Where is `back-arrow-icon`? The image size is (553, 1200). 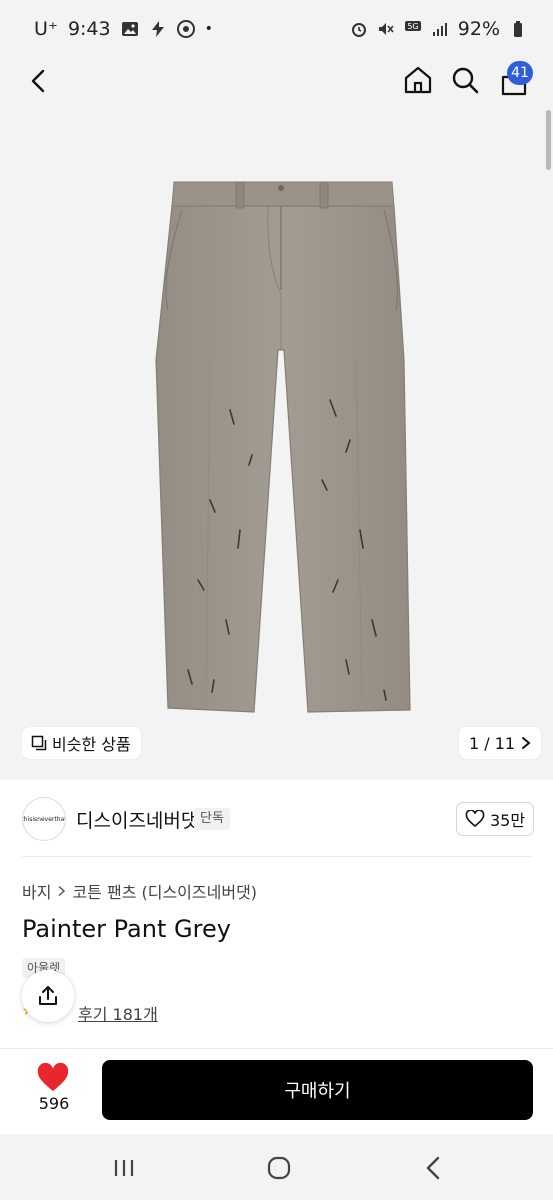
back-arrow-icon is located at coordinates (433, 1168).